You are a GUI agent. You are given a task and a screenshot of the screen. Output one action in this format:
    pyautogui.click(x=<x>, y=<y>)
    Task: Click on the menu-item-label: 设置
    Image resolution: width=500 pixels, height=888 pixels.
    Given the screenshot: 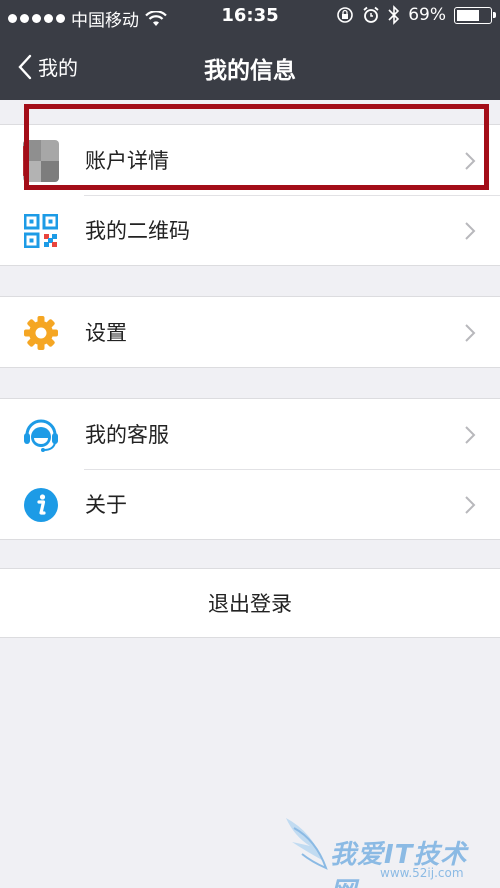 What is the action you would take?
    pyautogui.click(x=106, y=333)
    